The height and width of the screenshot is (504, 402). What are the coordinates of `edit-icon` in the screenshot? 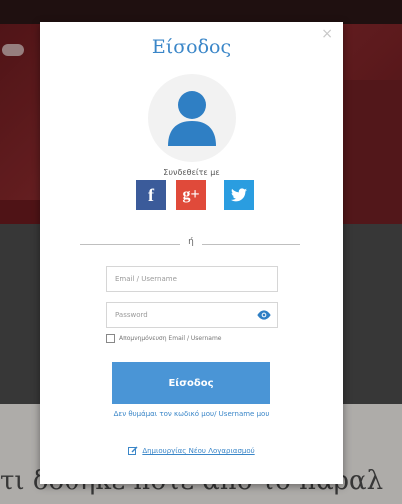 It's located at (133, 450).